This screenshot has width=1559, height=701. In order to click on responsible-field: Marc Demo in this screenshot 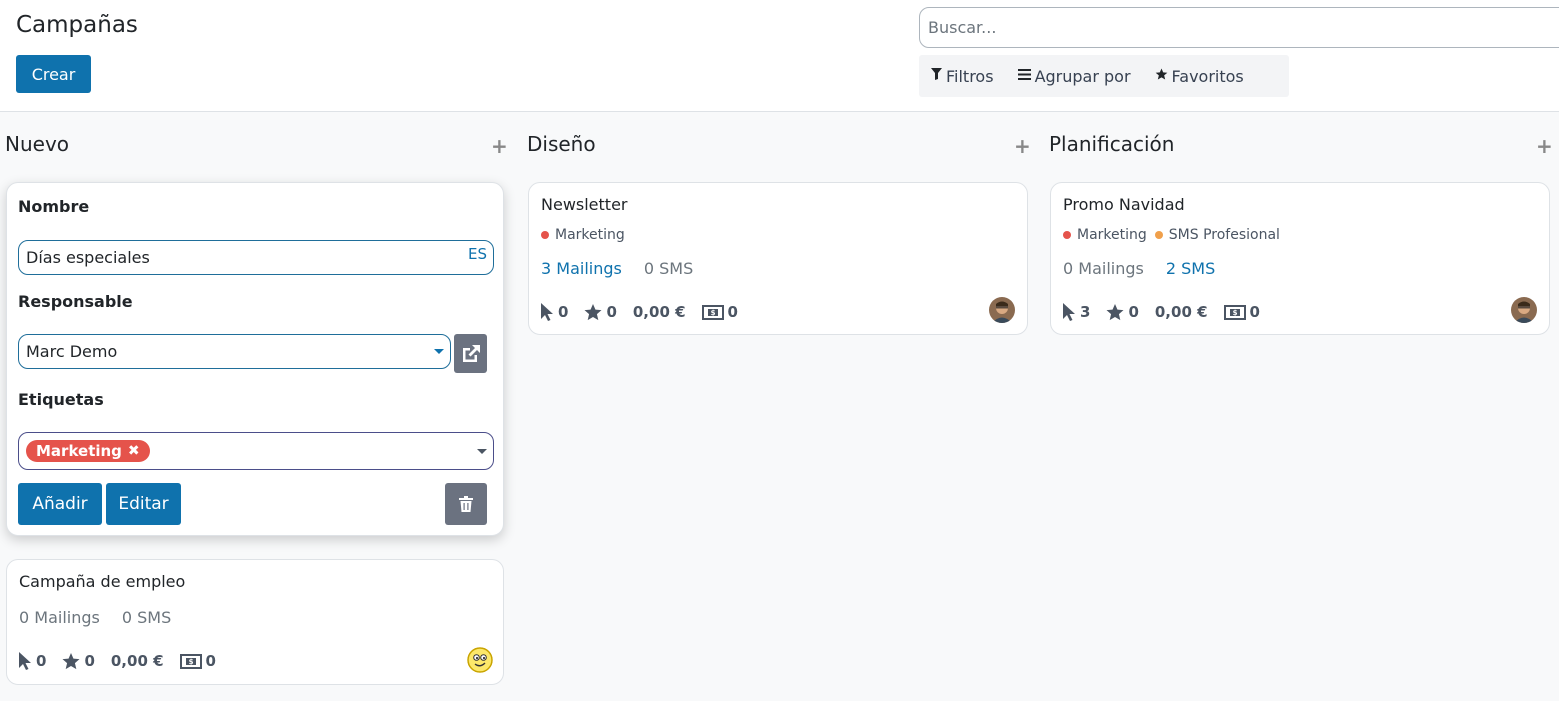, I will do `click(234, 351)`.